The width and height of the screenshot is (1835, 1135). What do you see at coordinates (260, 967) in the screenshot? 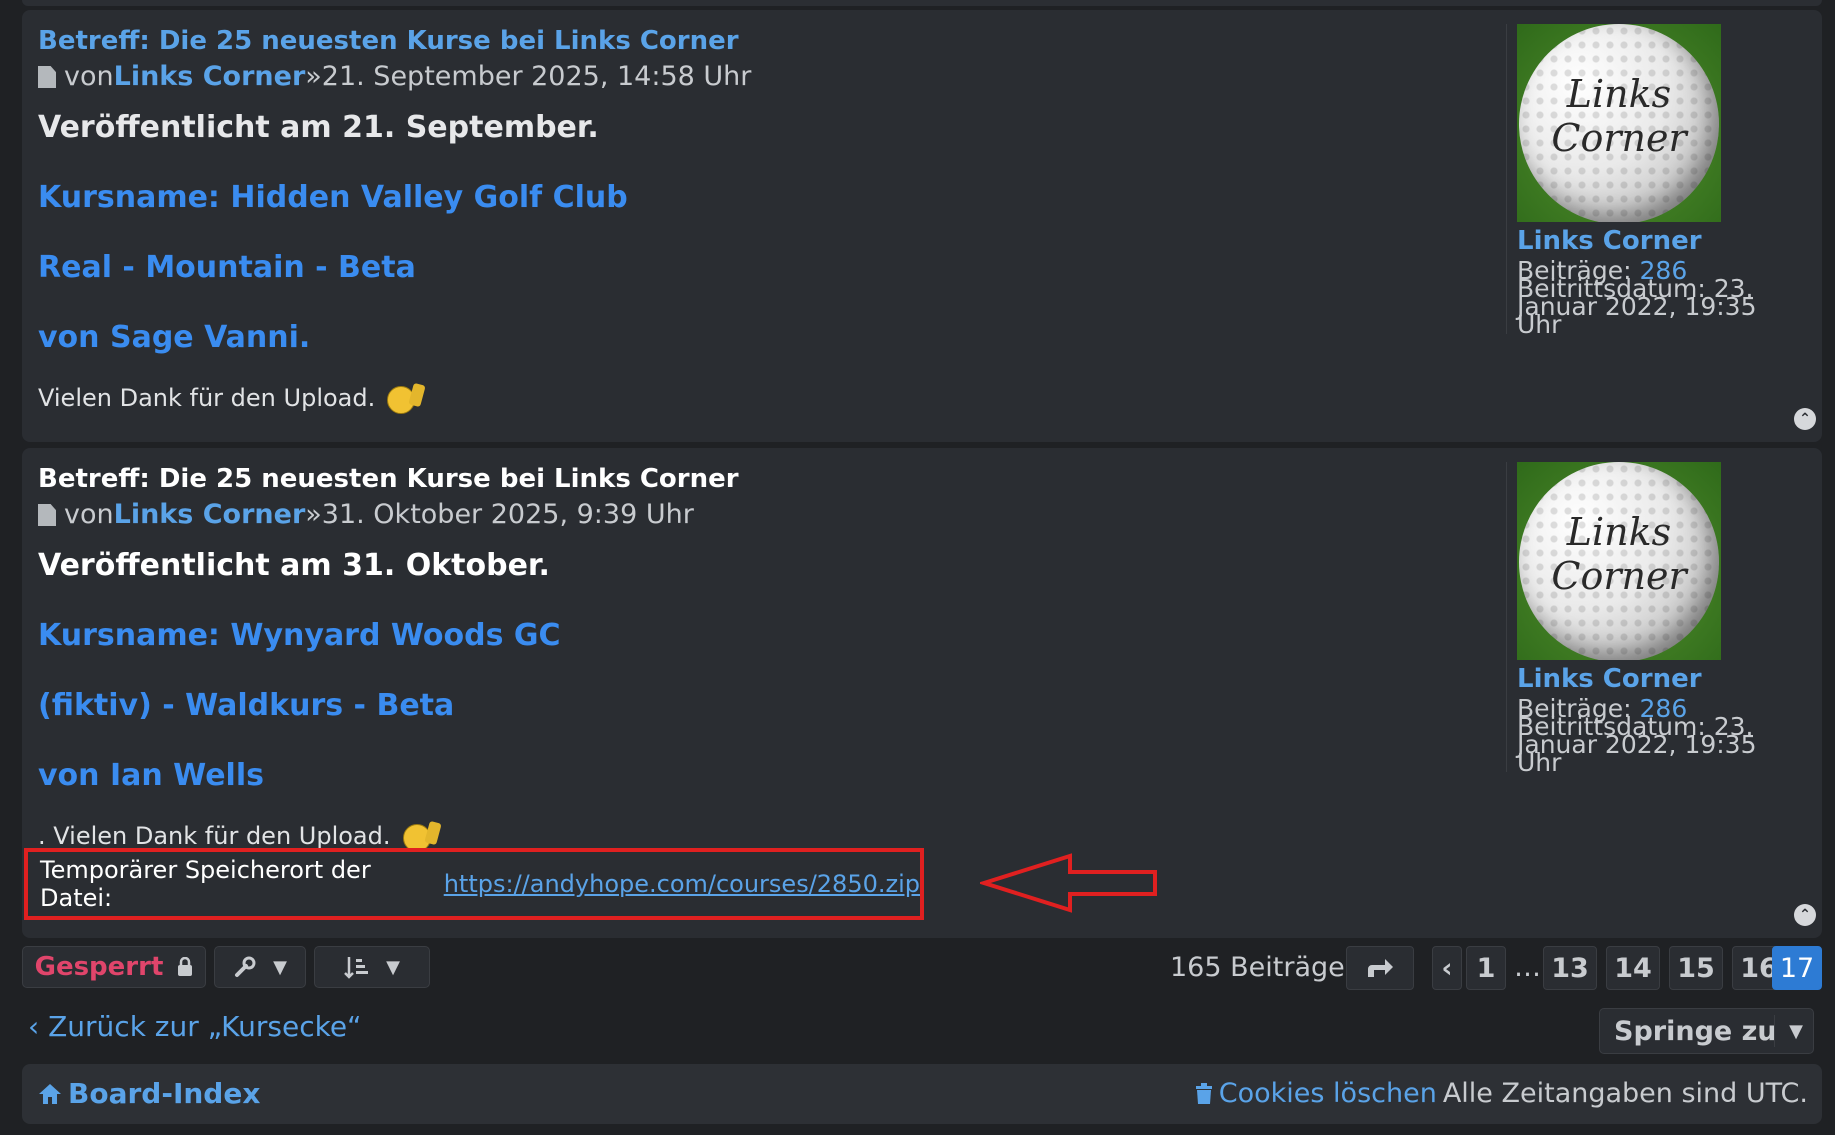
I see `tools-dropdown-button: ▼` at bounding box center [260, 967].